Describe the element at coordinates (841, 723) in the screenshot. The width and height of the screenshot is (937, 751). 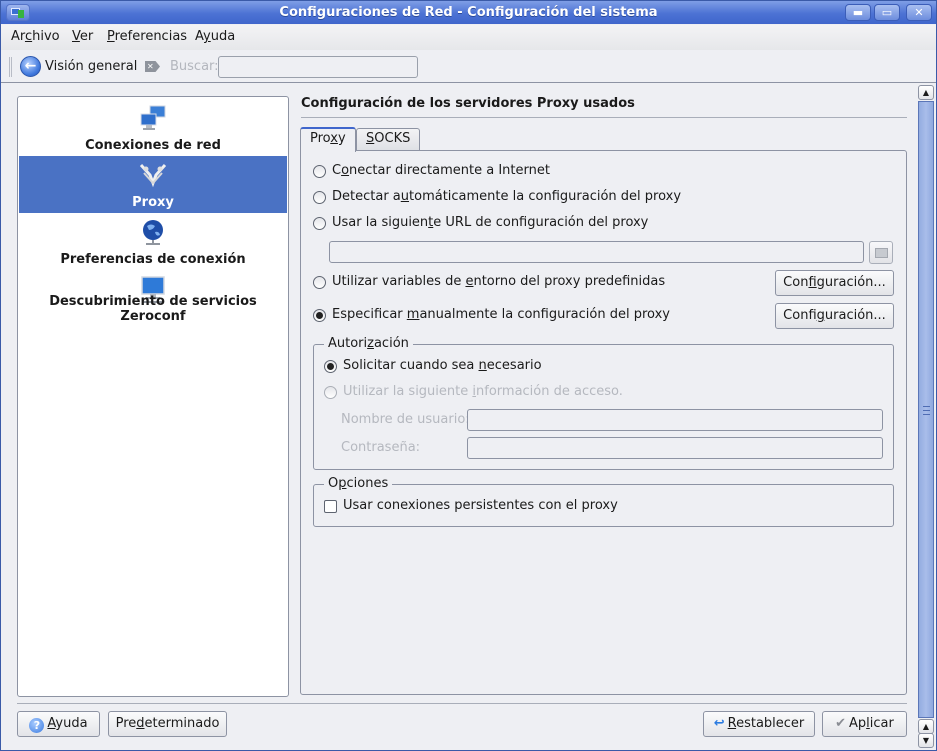
I see `checkmark-icon: ✔` at that location.